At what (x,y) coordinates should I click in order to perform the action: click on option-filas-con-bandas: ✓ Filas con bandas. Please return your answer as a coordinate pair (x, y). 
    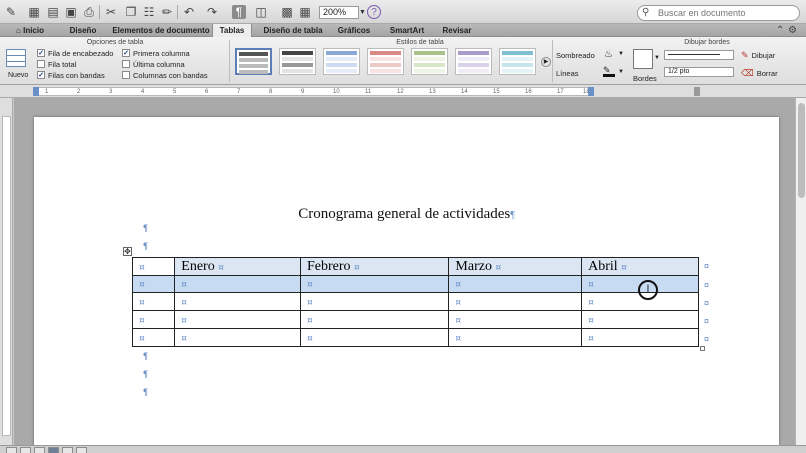
    Looking at the image, I should click on (71, 75).